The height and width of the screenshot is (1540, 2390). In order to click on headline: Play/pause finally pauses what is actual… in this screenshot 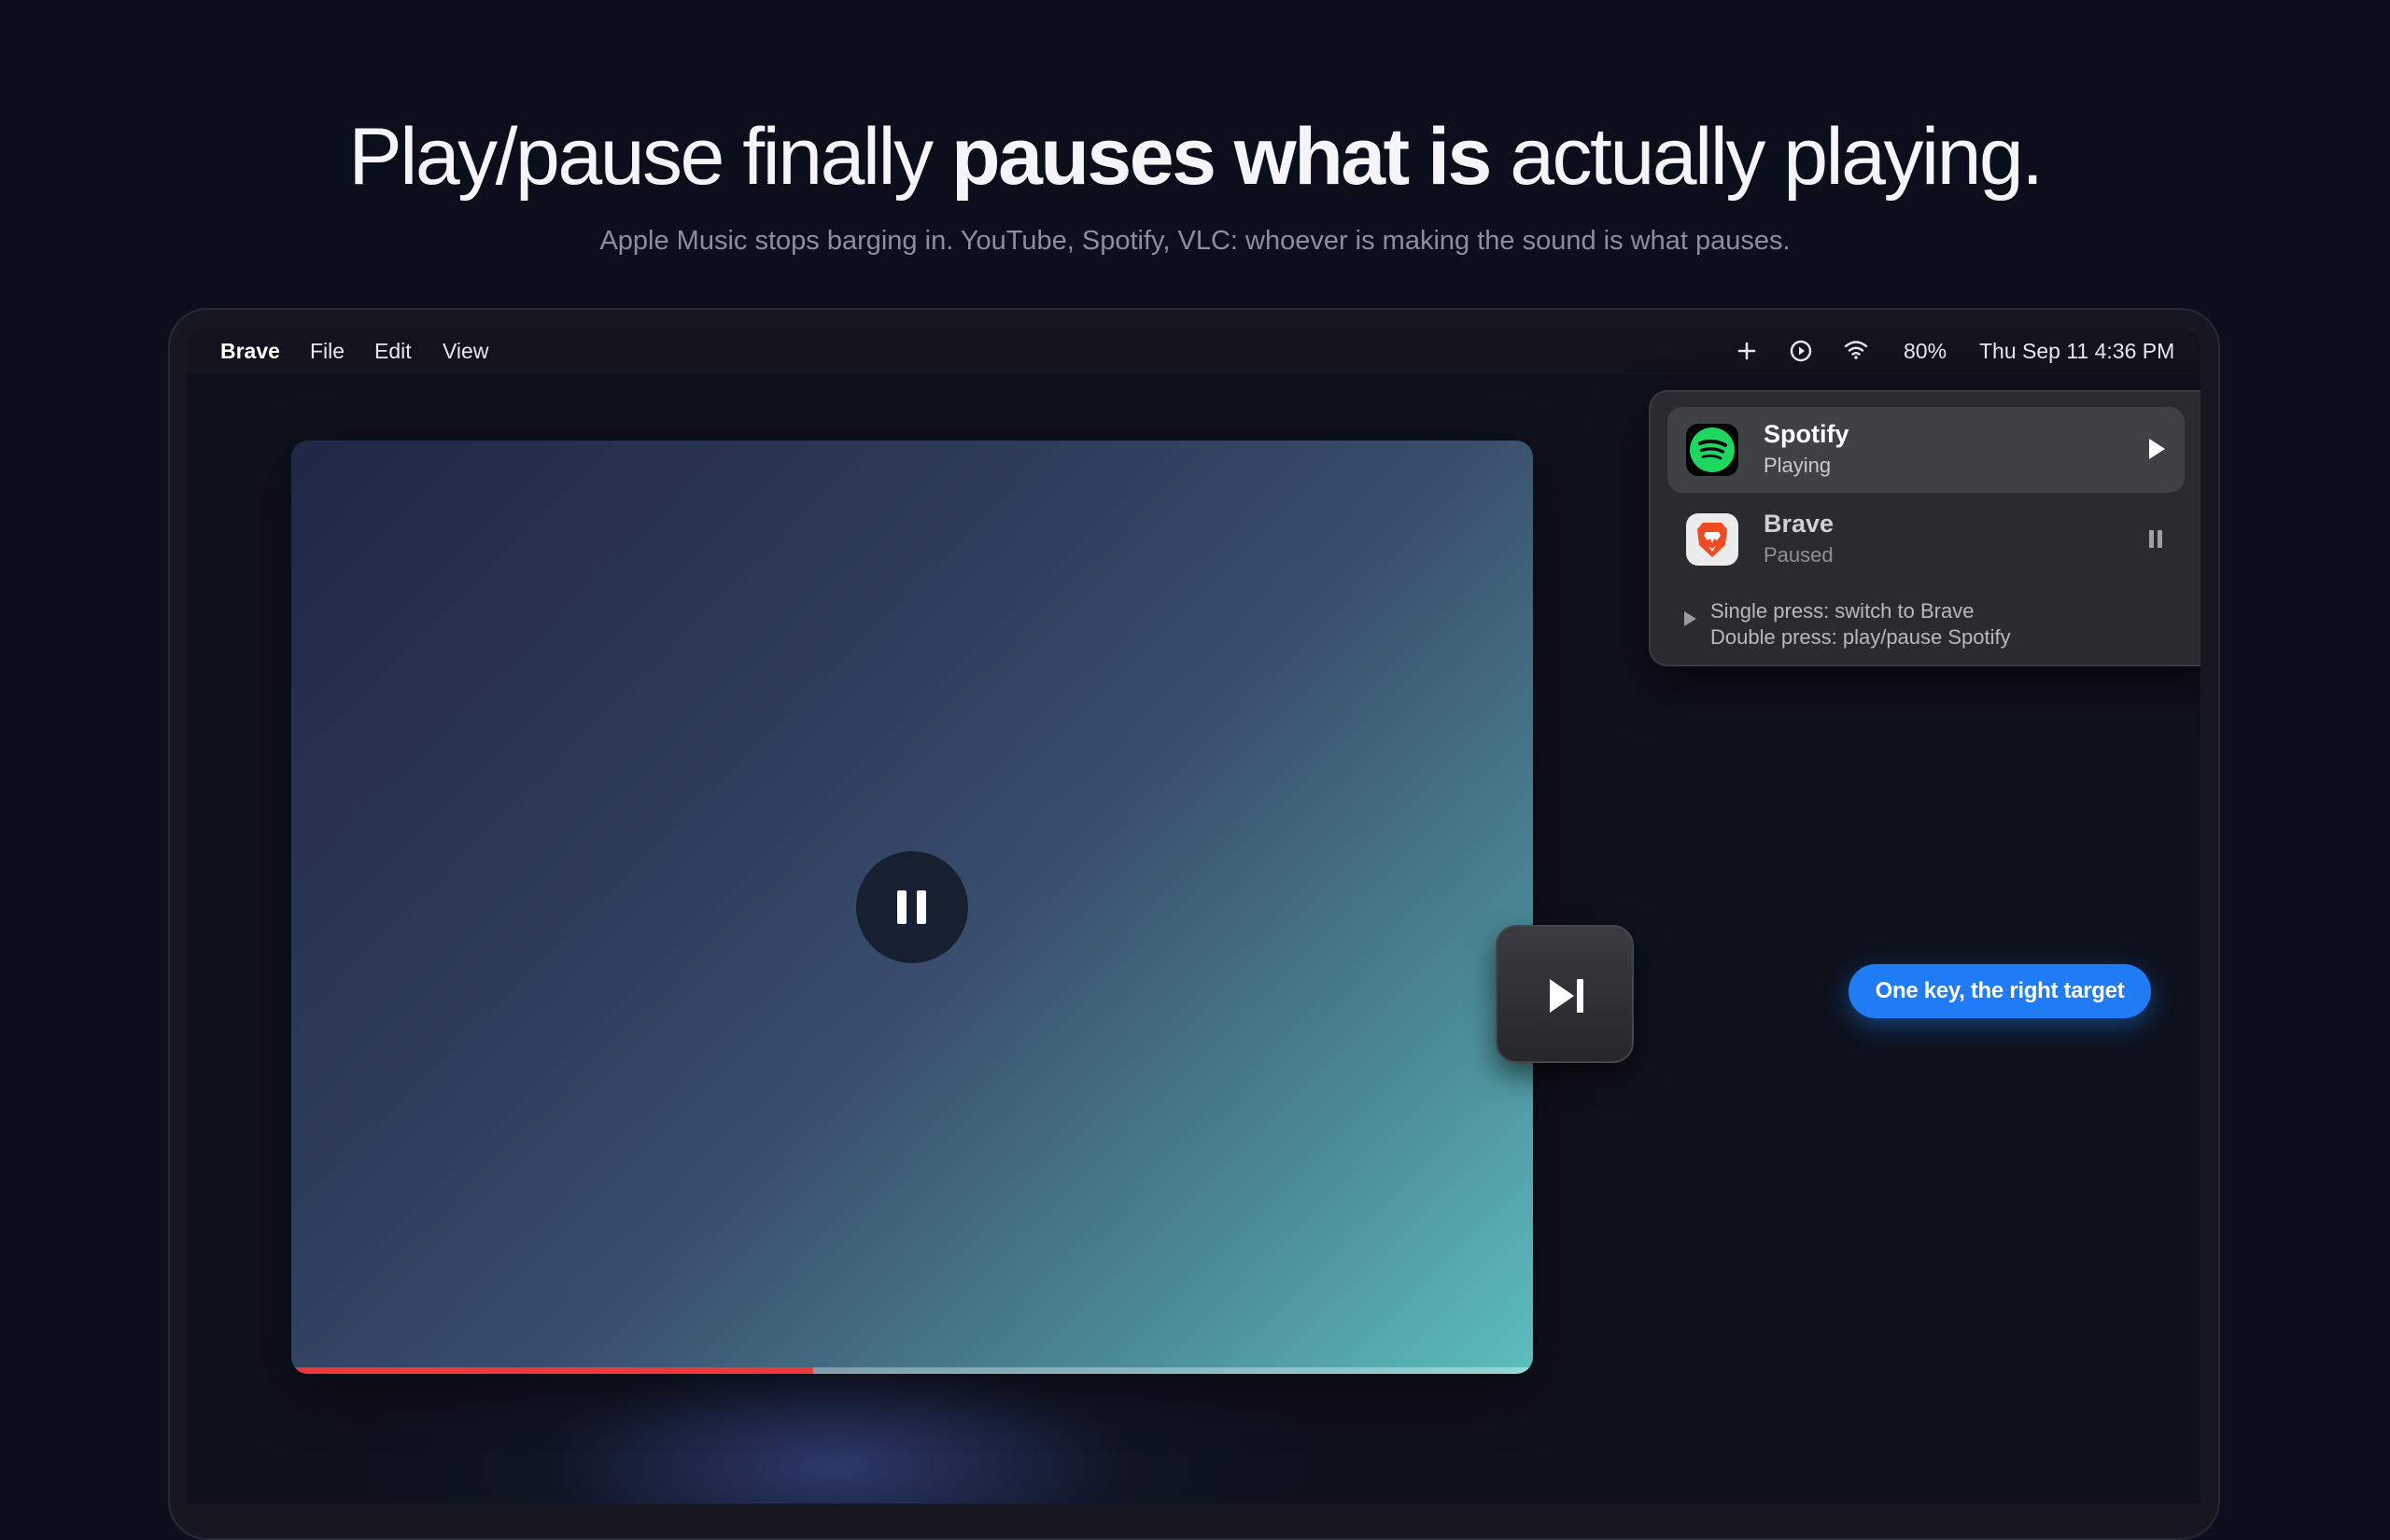, I will do `click(1195, 156)`.